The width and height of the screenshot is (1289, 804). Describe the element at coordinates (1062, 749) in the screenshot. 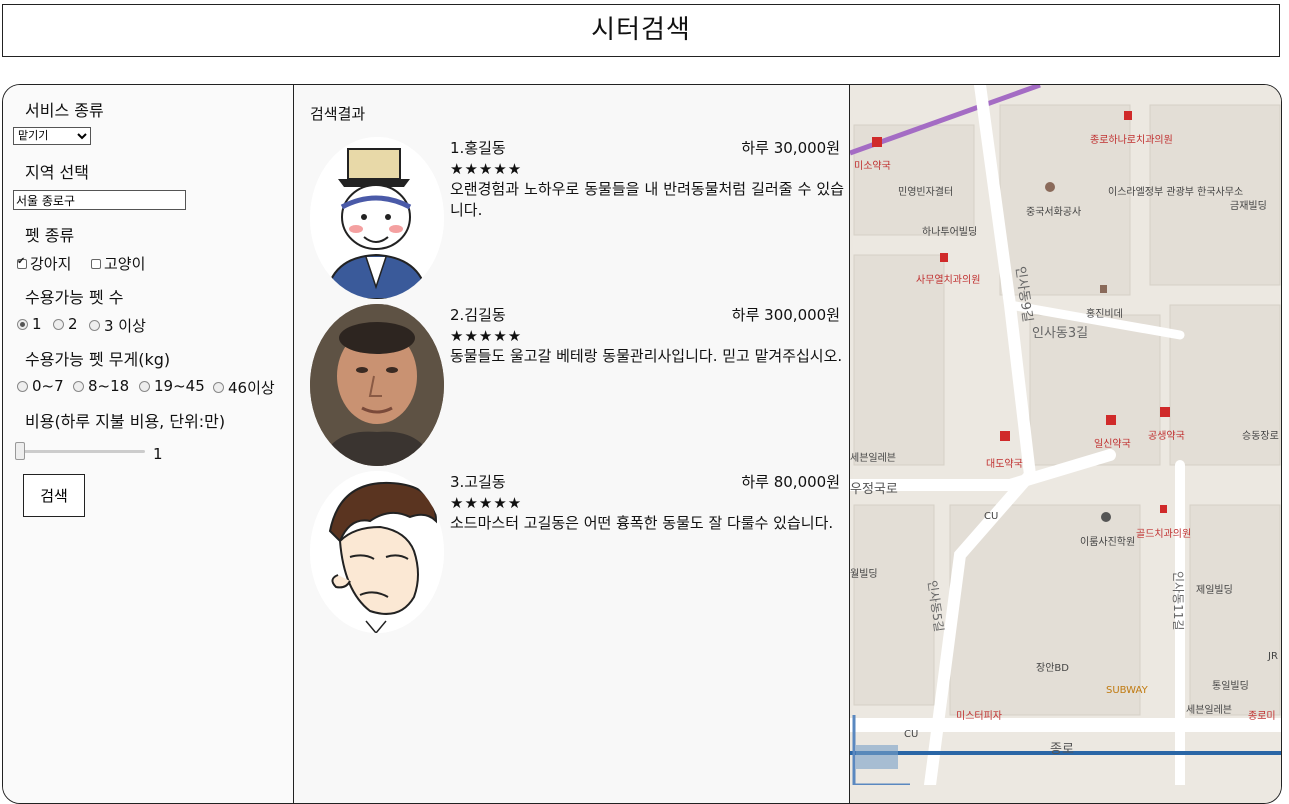

I see `map-label: 종로` at that location.